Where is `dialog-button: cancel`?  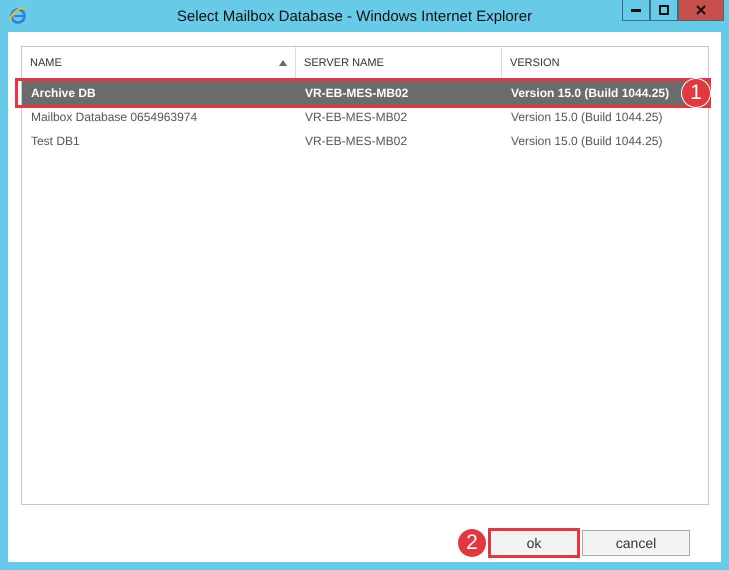
dialog-button: cancel is located at coordinates (636, 543).